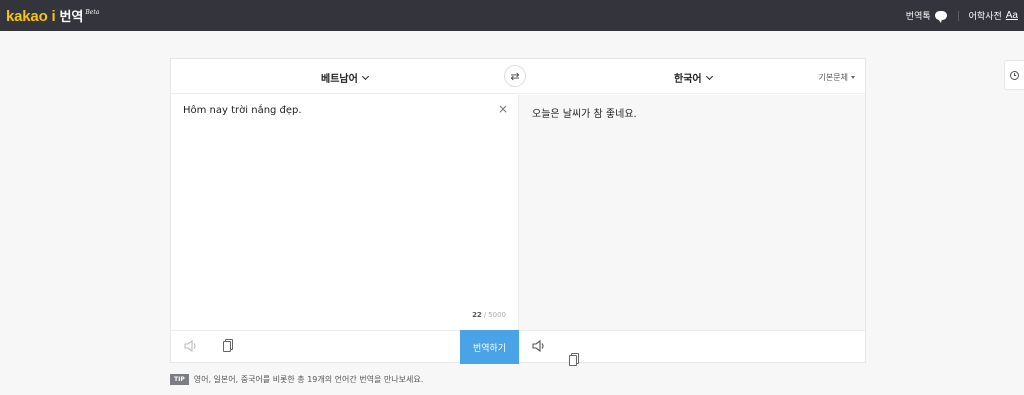 This screenshot has width=1024, height=395. I want to click on source-speaker-button, so click(191, 346).